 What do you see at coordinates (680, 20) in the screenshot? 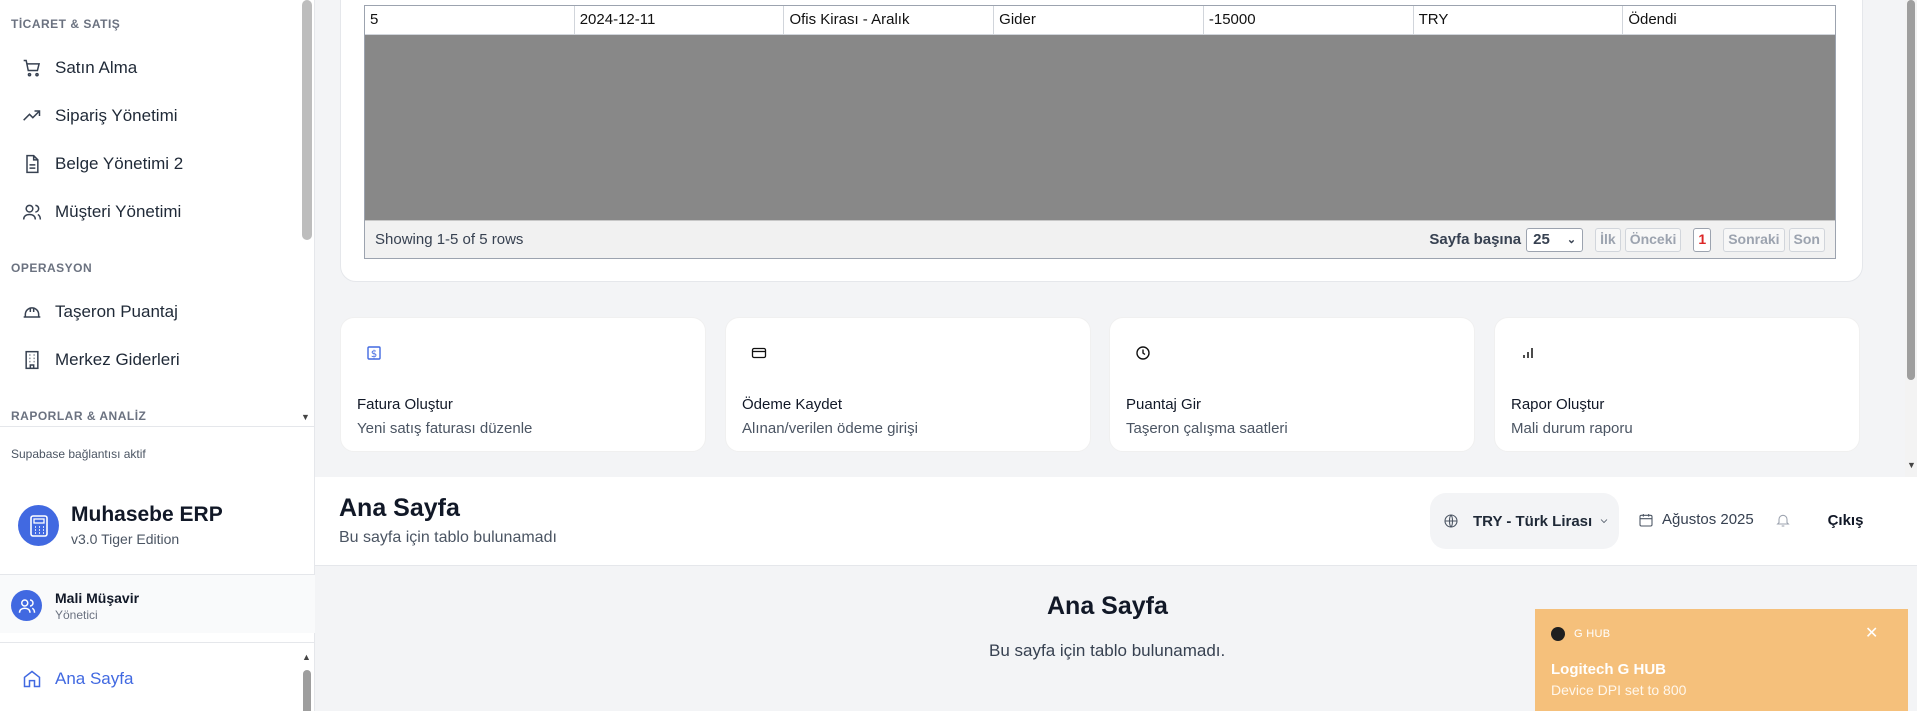
I see `table-cell: 2024-12-11` at bounding box center [680, 20].